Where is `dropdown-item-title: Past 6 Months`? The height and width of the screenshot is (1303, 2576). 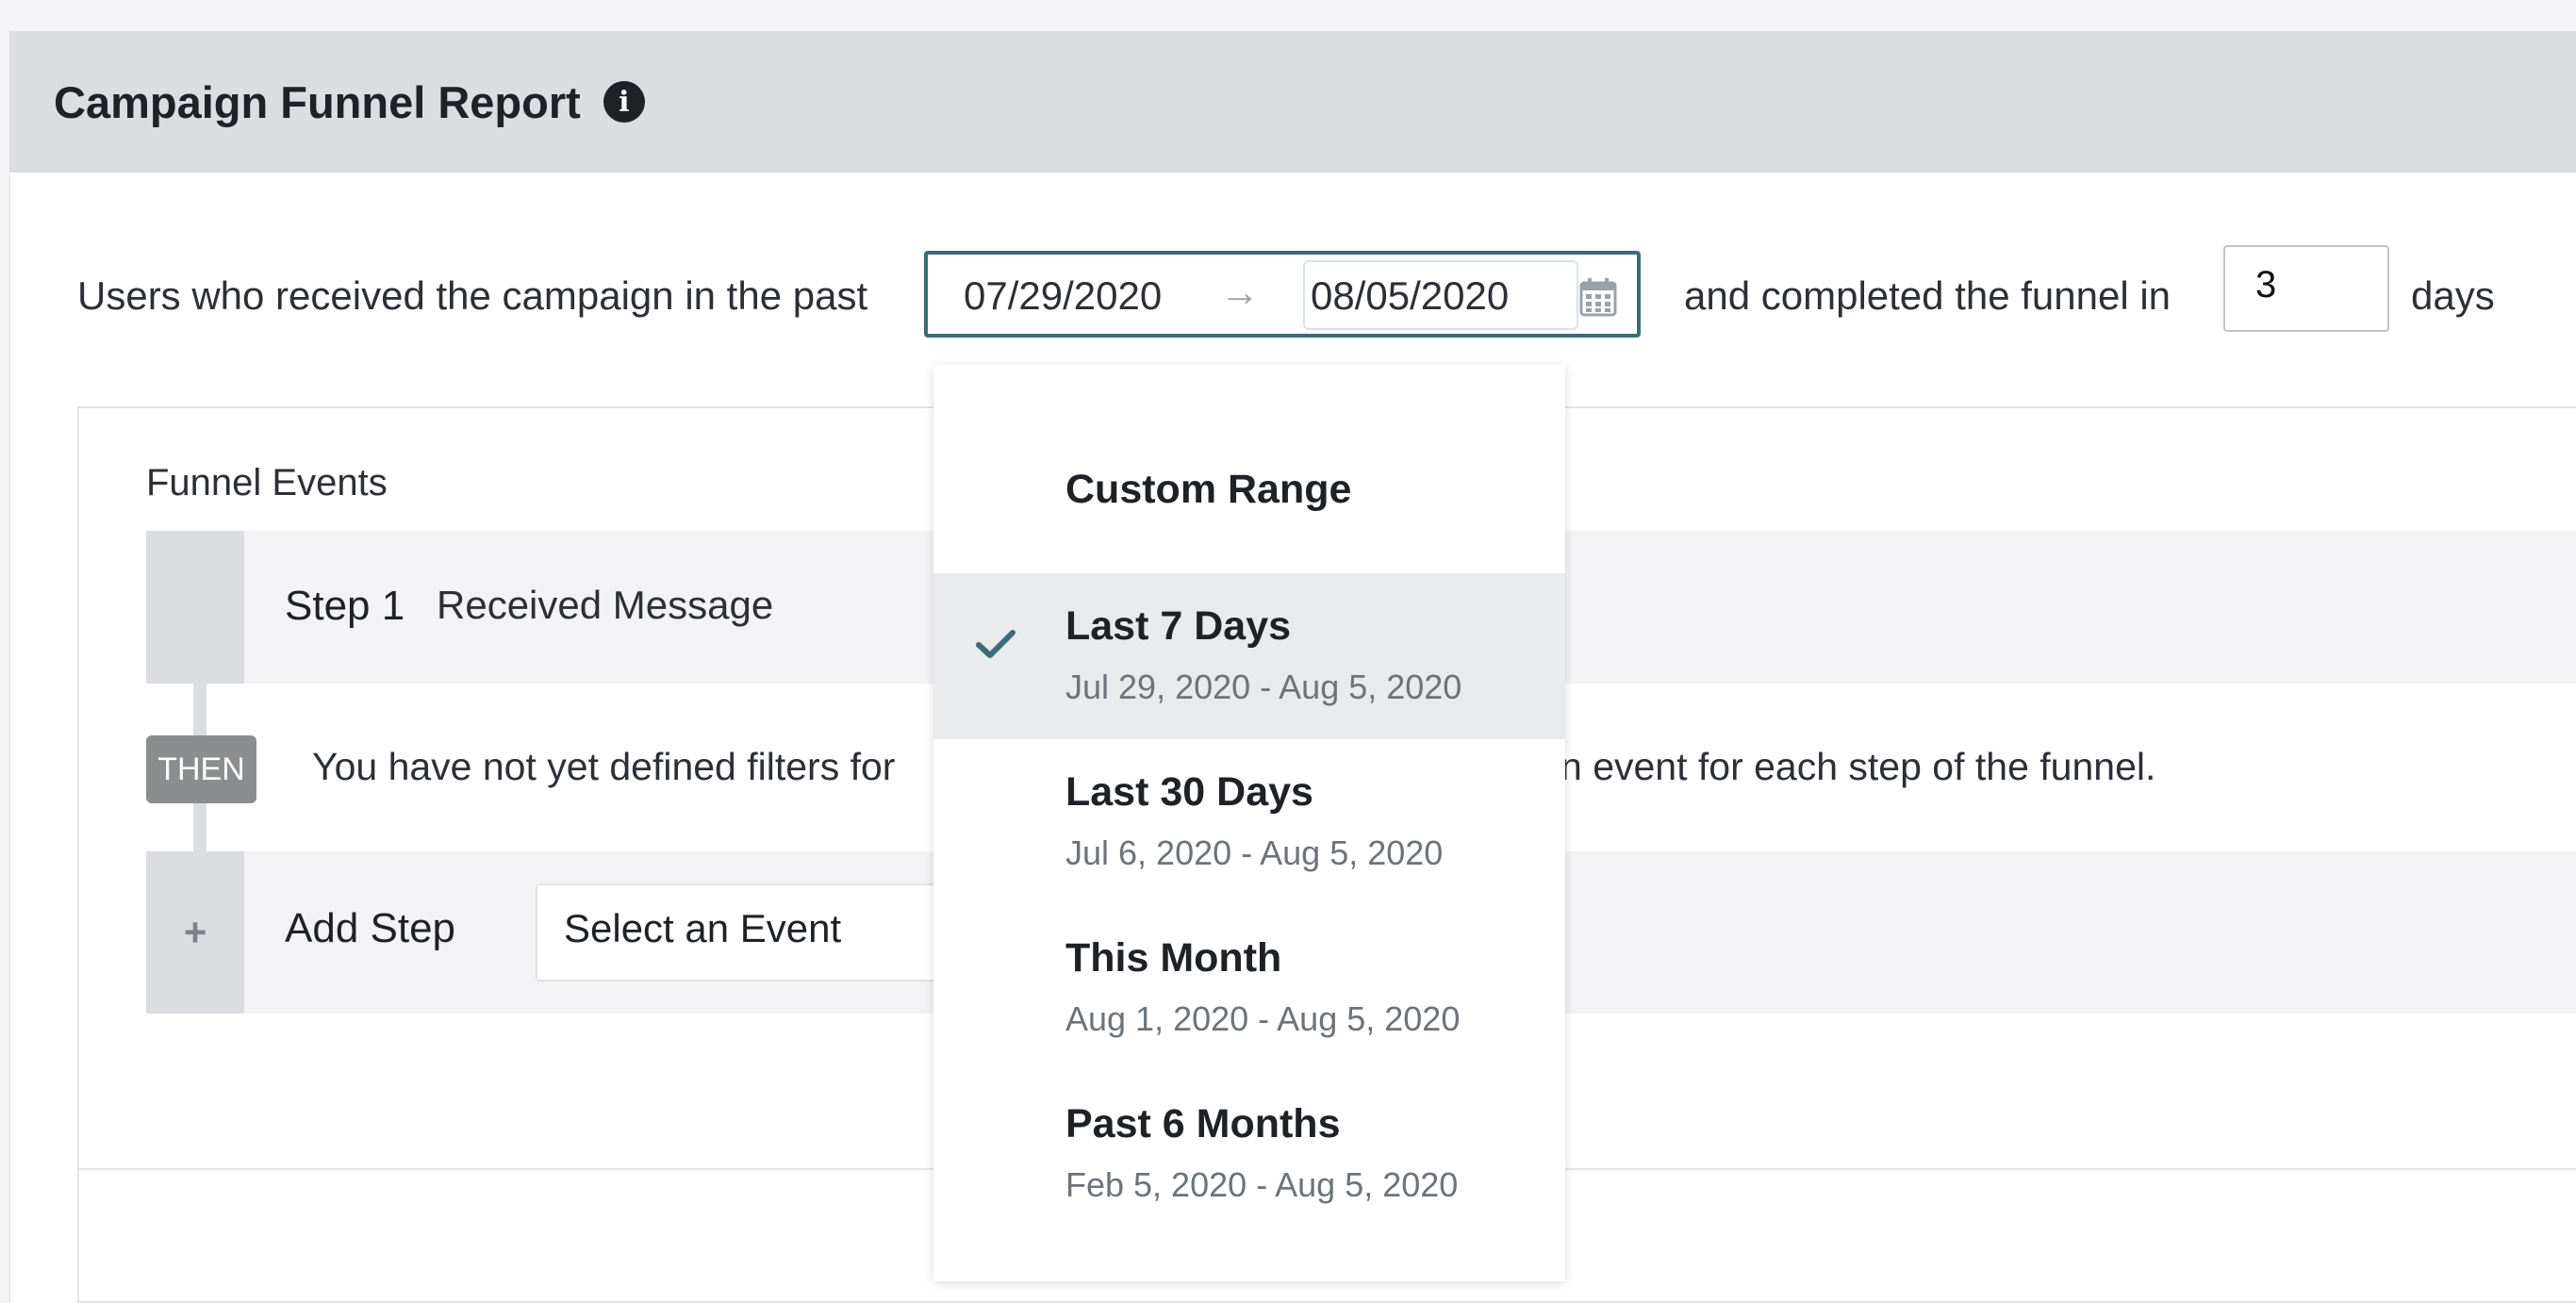 dropdown-item-title: Past 6 Months is located at coordinates (1203, 1124).